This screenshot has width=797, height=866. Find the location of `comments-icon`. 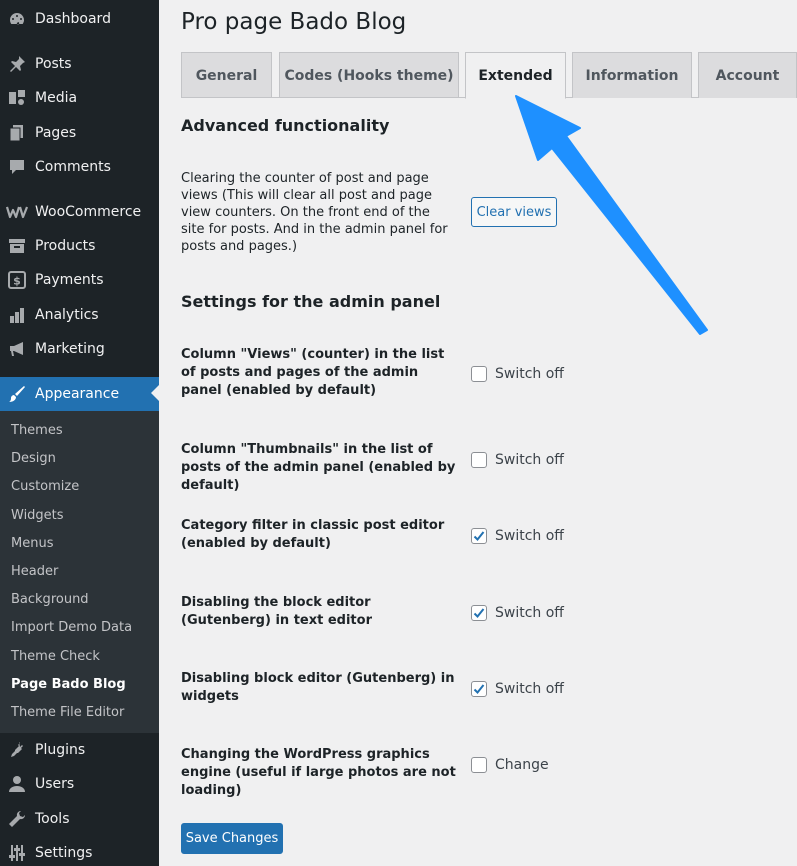

comments-icon is located at coordinates (17, 167).